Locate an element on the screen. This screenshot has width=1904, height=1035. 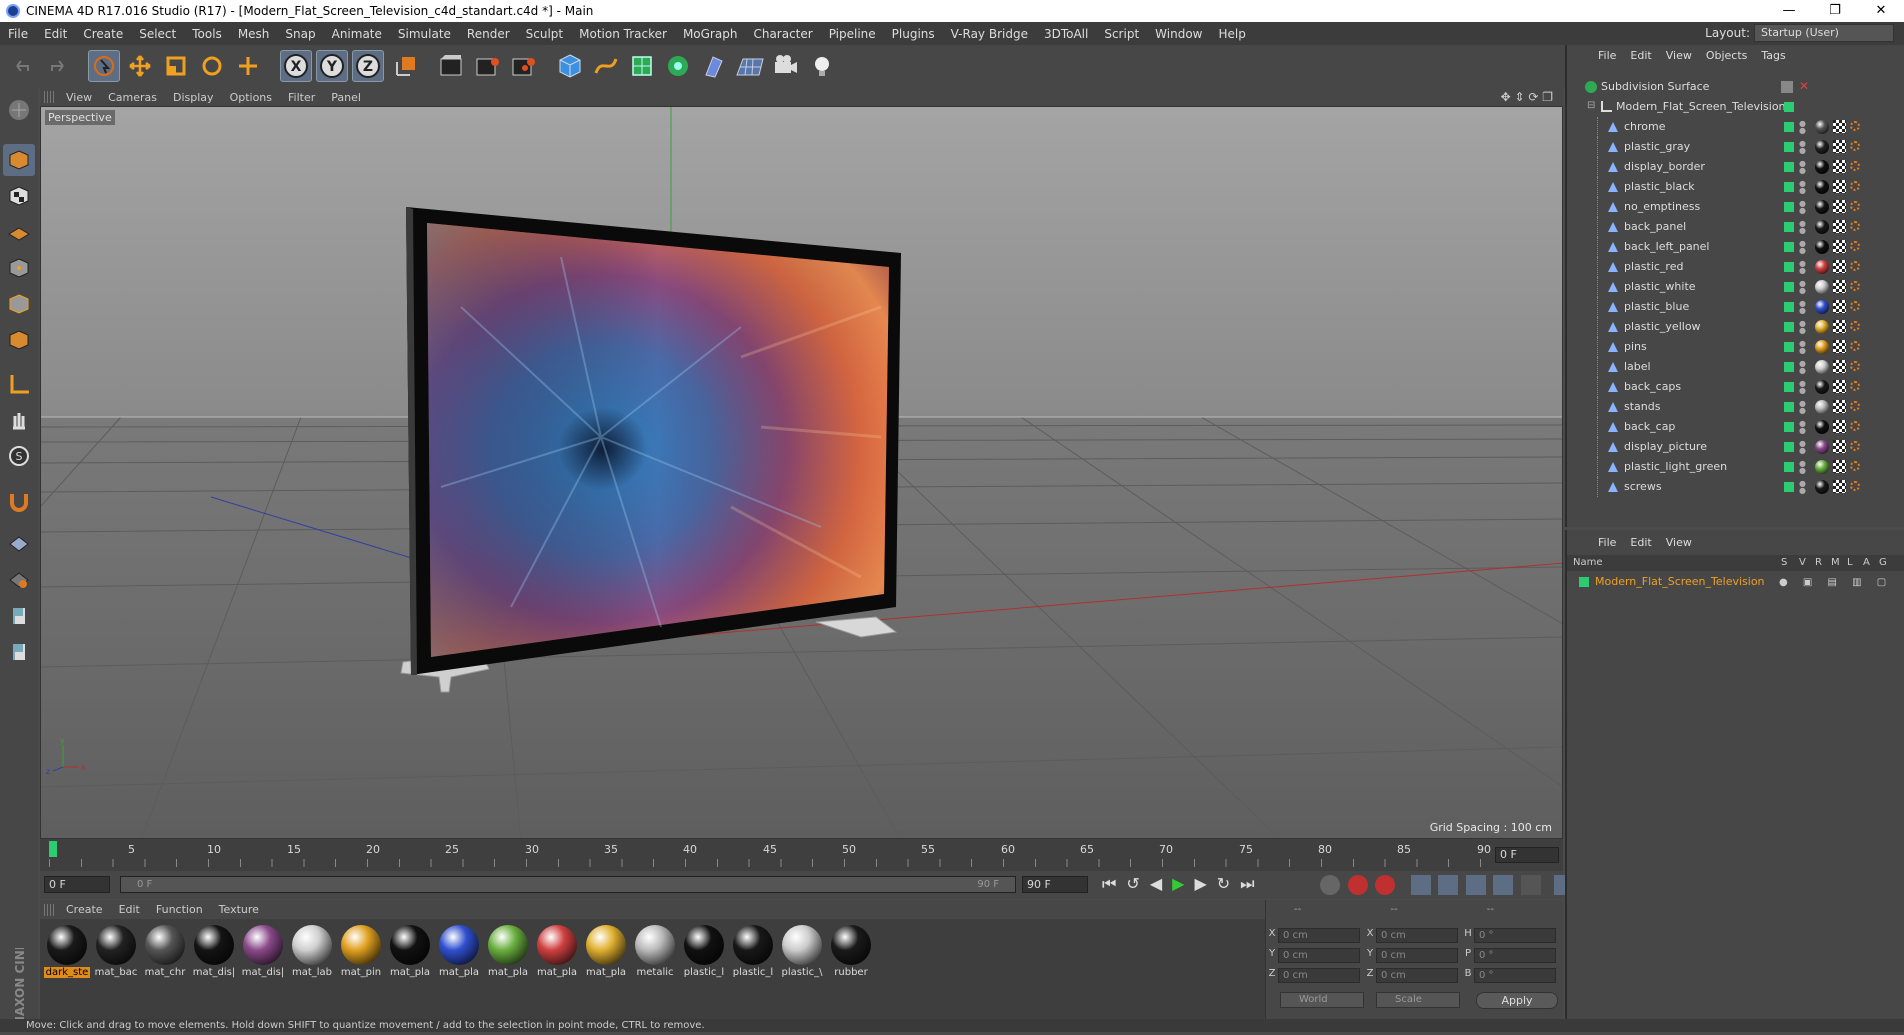
playhead is located at coordinates (53, 849).